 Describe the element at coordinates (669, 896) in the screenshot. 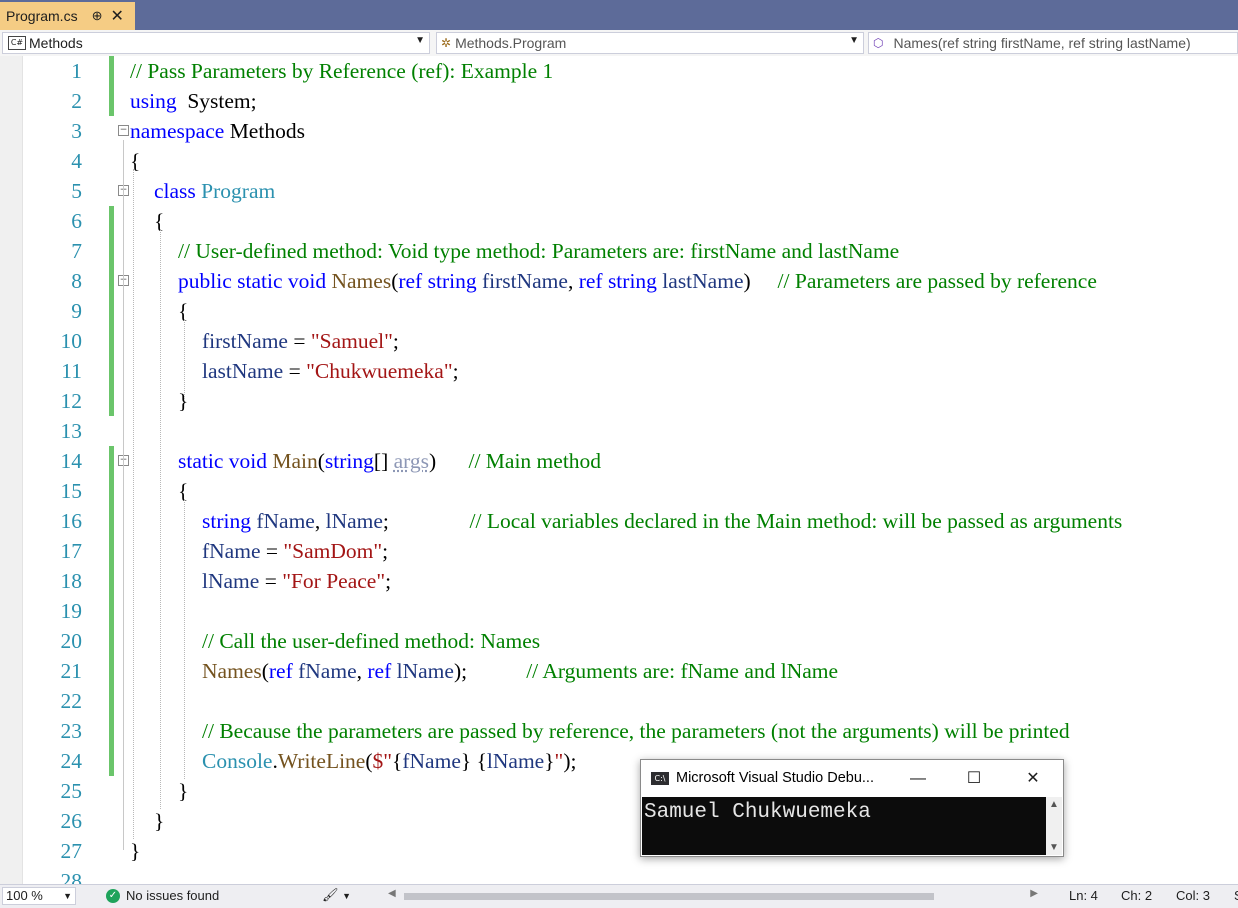

I see `scroll-thumb` at that location.